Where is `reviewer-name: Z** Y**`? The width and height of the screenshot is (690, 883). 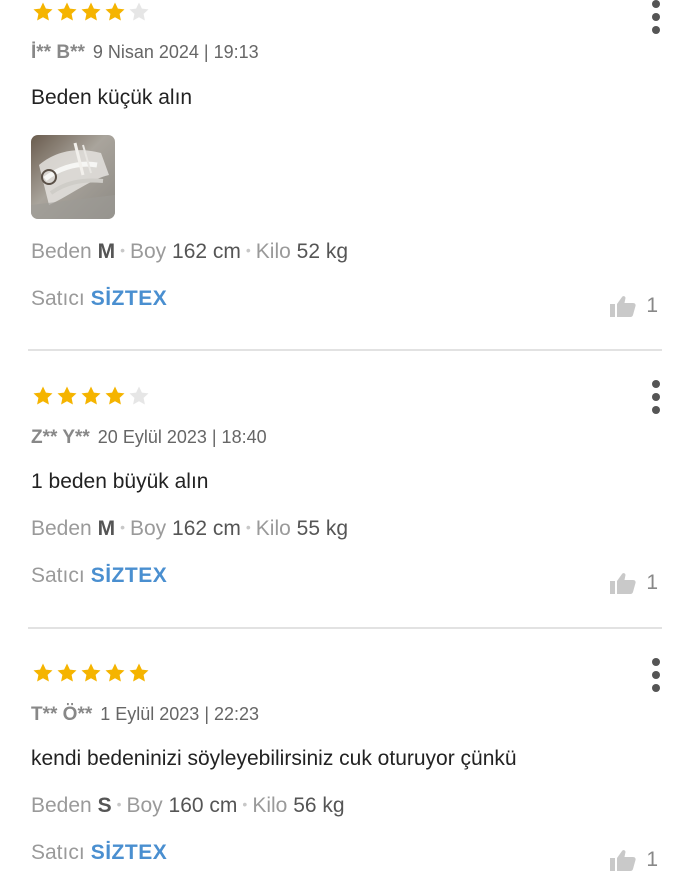
reviewer-name: Z** Y** is located at coordinates (60, 437).